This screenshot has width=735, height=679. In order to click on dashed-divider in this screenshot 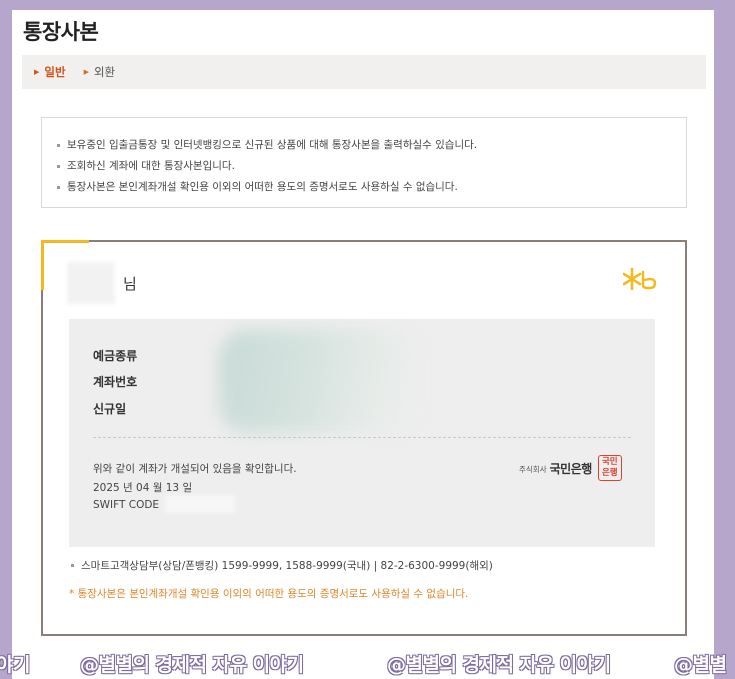, I will do `click(362, 437)`.